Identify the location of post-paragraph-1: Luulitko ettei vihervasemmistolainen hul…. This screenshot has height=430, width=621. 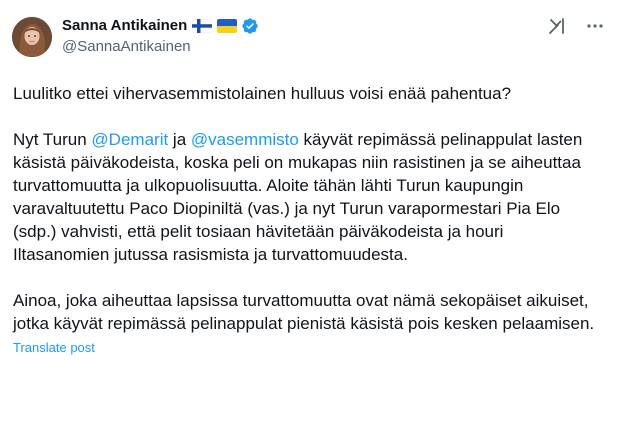
(262, 93).